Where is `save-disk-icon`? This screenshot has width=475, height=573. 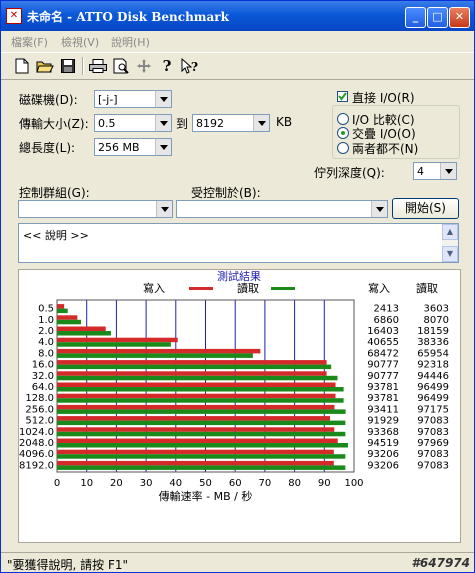 save-disk-icon is located at coordinates (68, 66).